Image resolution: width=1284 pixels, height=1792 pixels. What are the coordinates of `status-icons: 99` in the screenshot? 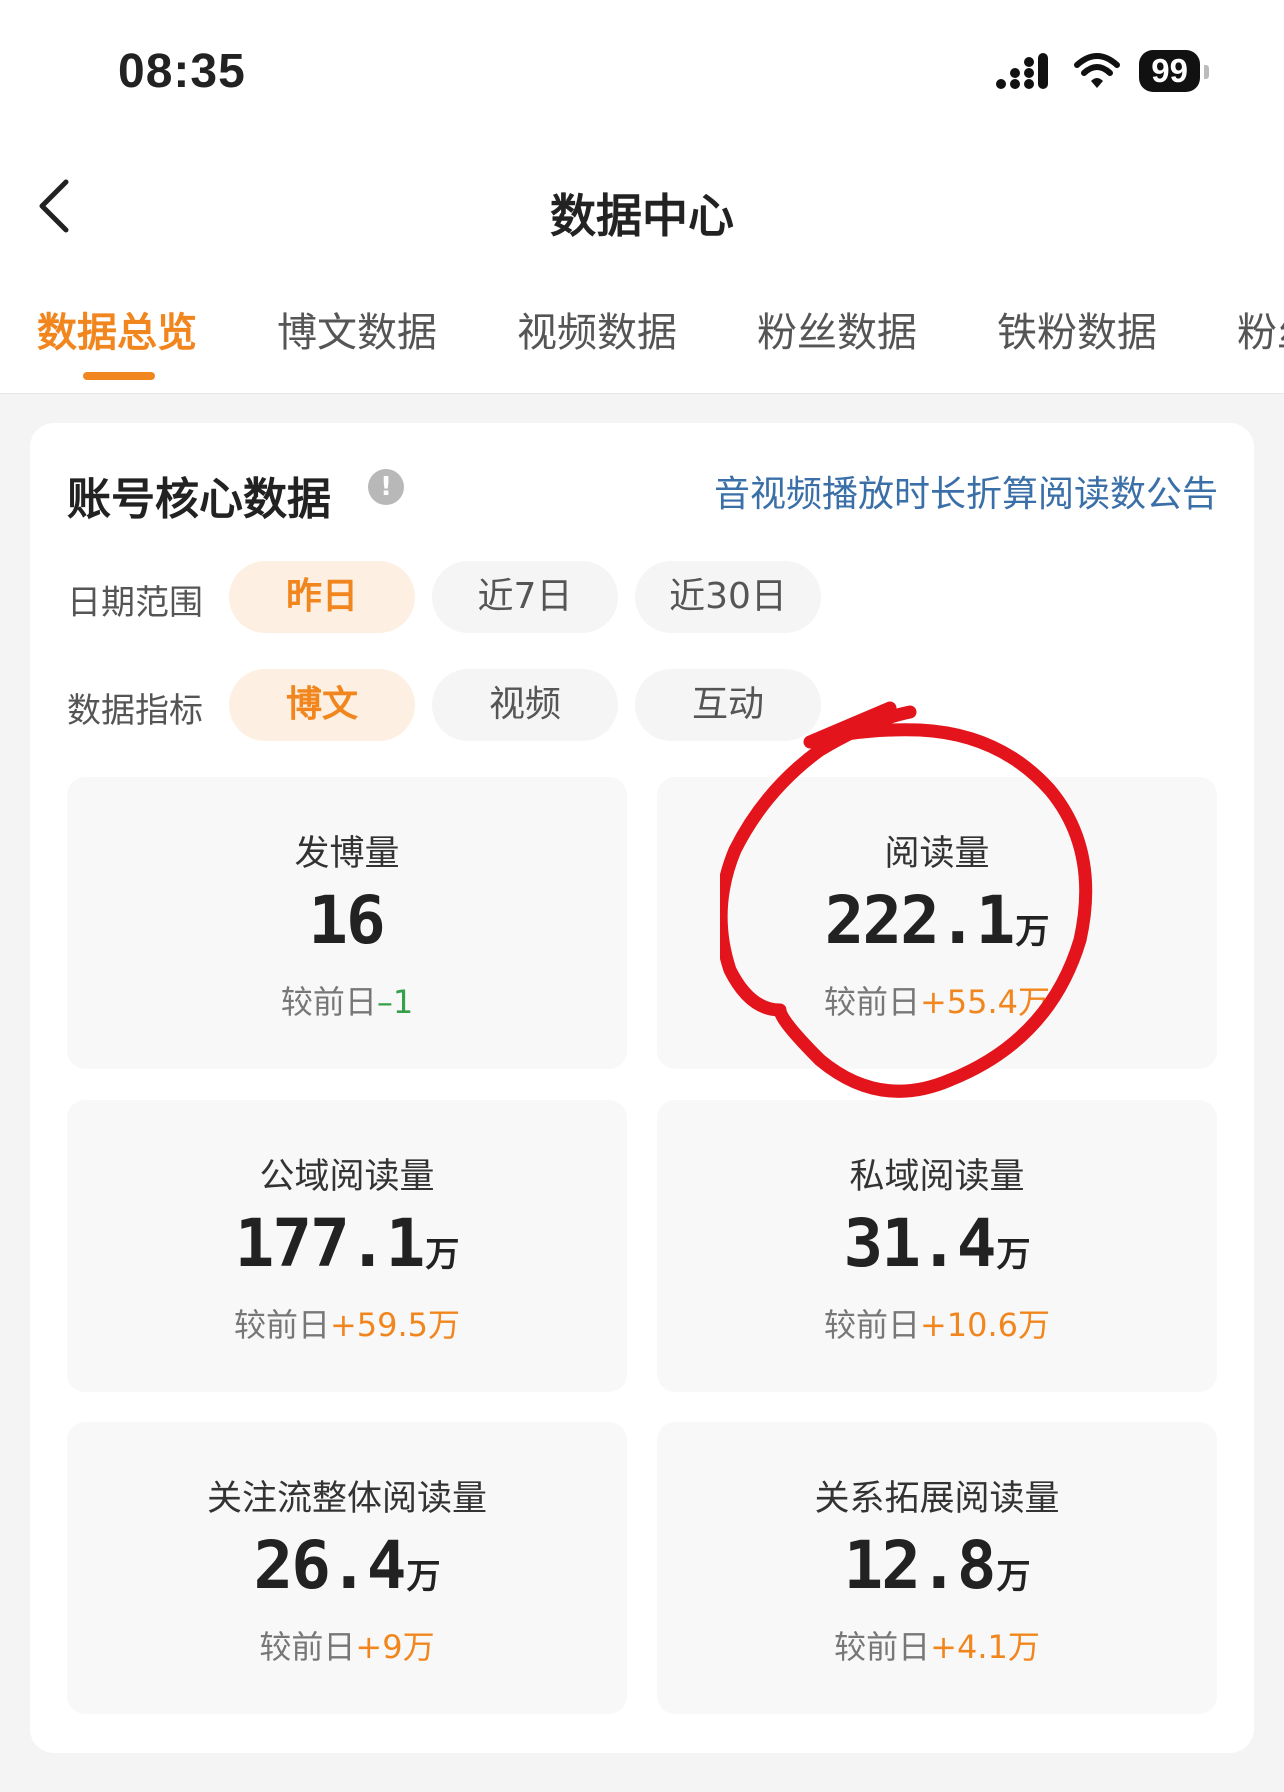 It's located at (1102, 71).